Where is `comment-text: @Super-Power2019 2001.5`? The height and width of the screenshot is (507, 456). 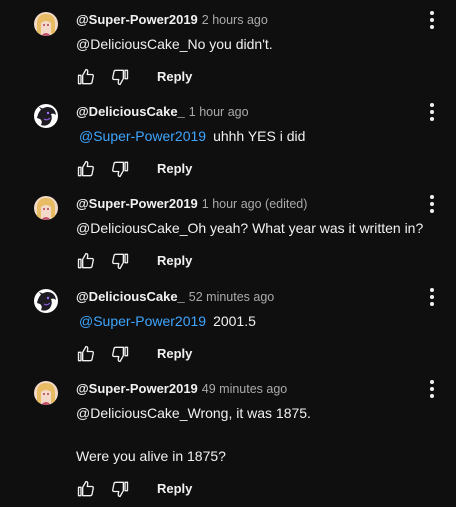
comment-text: @Super-Power2019 2001.5 is located at coordinates (166, 321).